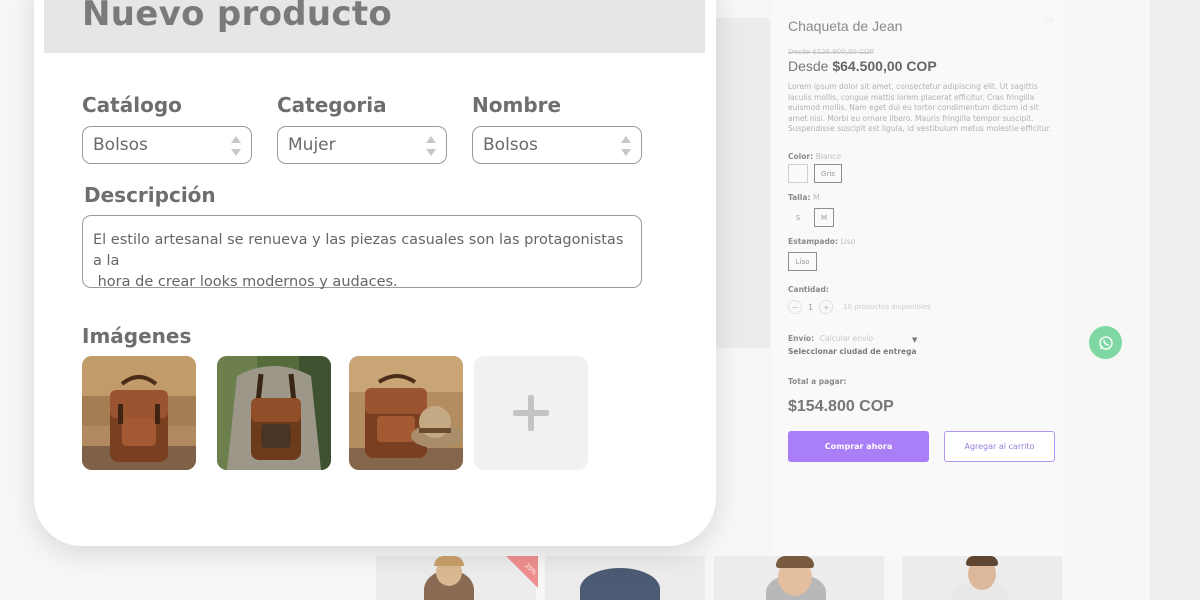 This screenshot has height=600, width=1200. What do you see at coordinates (826, 307) in the screenshot?
I see `quantity-plus-button: +` at bounding box center [826, 307].